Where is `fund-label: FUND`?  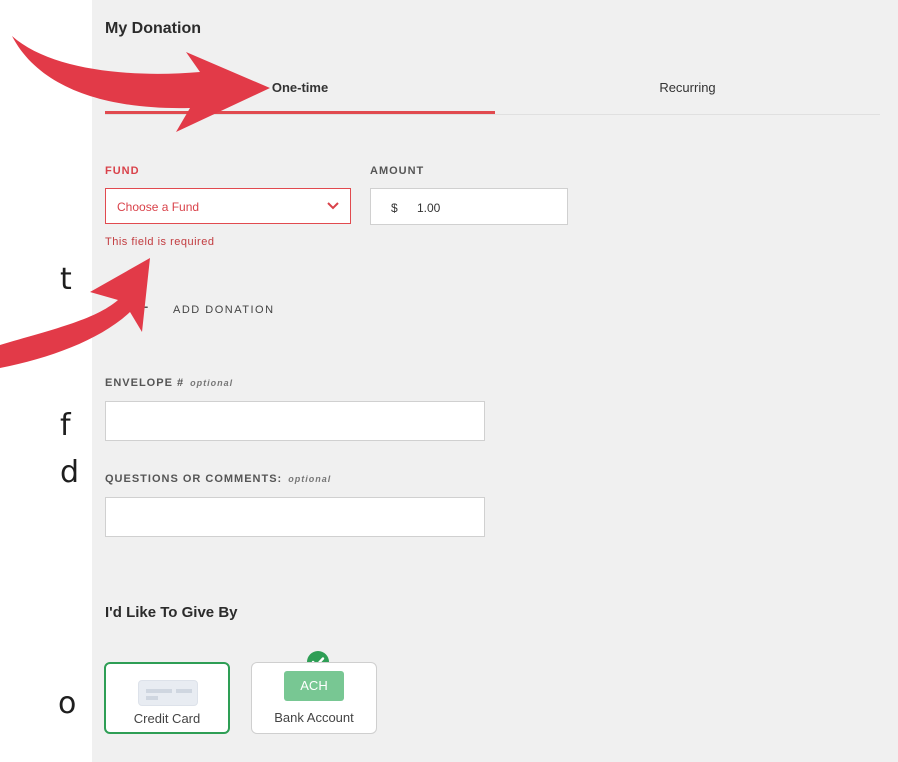 fund-label: FUND is located at coordinates (122, 171).